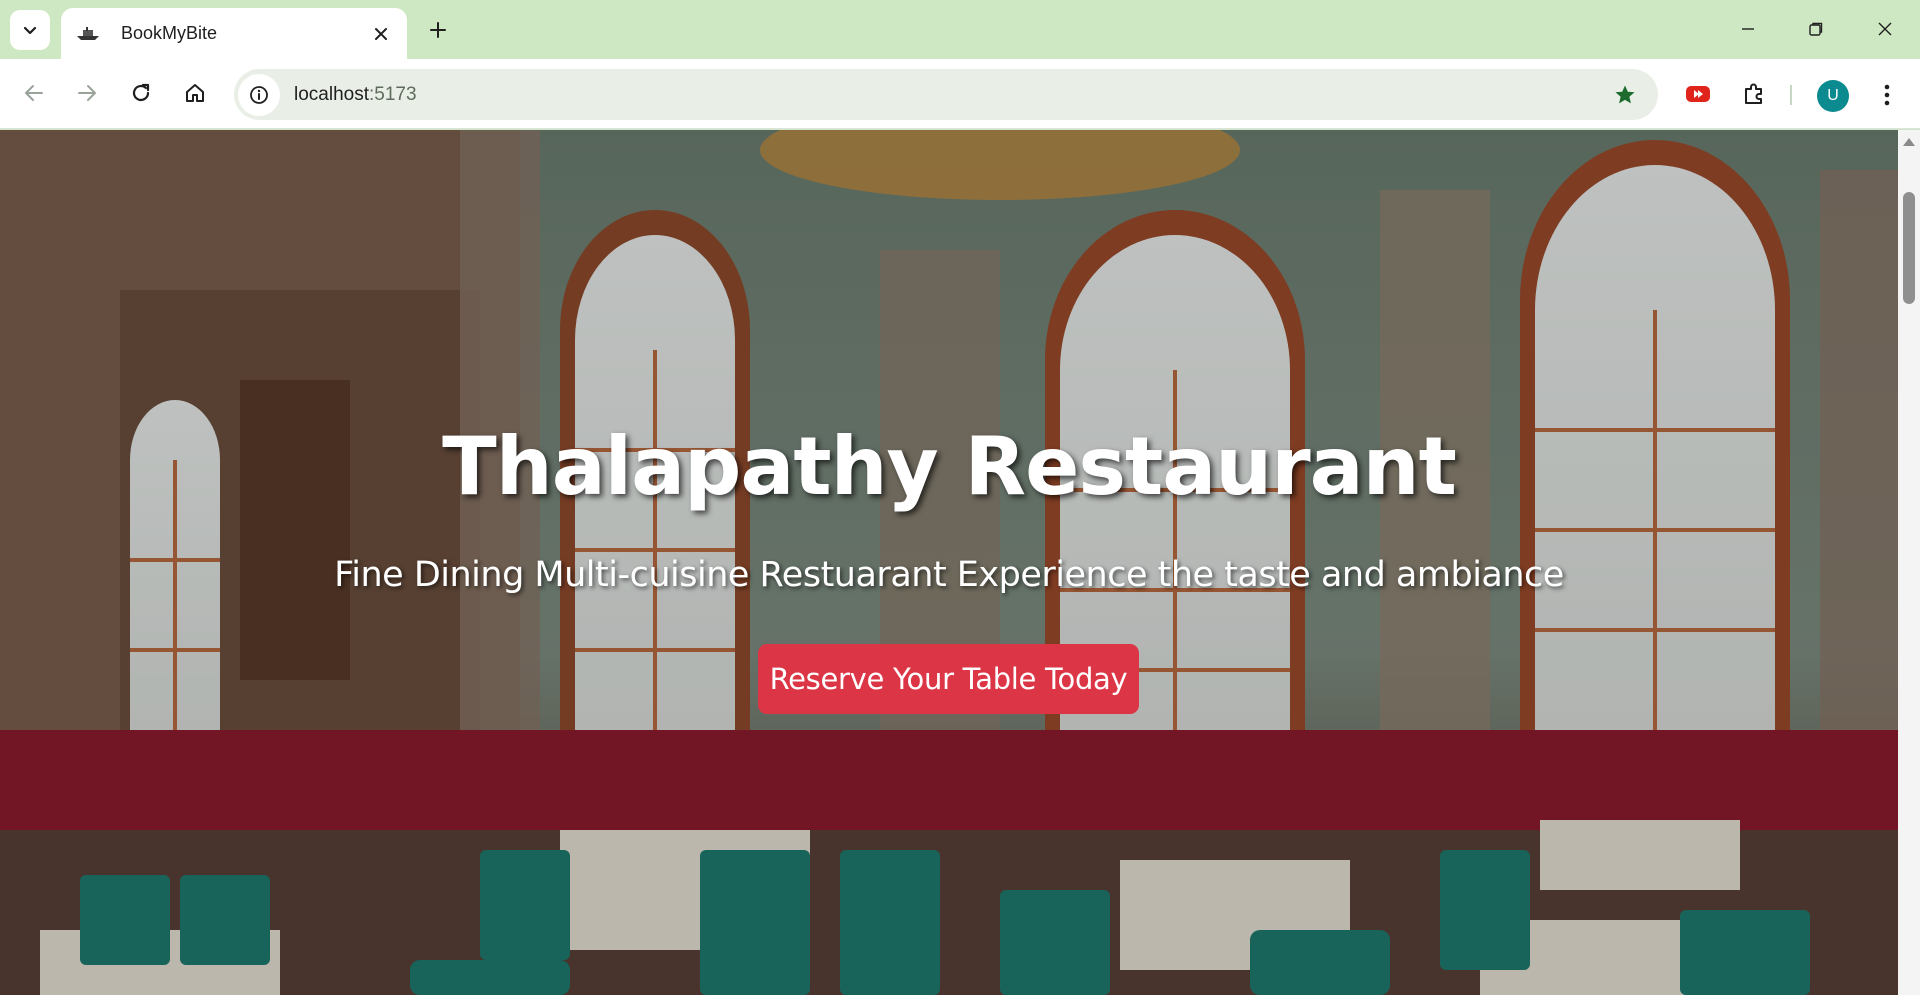 Image resolution: width=1920 pixels, height=995 pixels. I want to click on restore-button, so click(1816, 29).